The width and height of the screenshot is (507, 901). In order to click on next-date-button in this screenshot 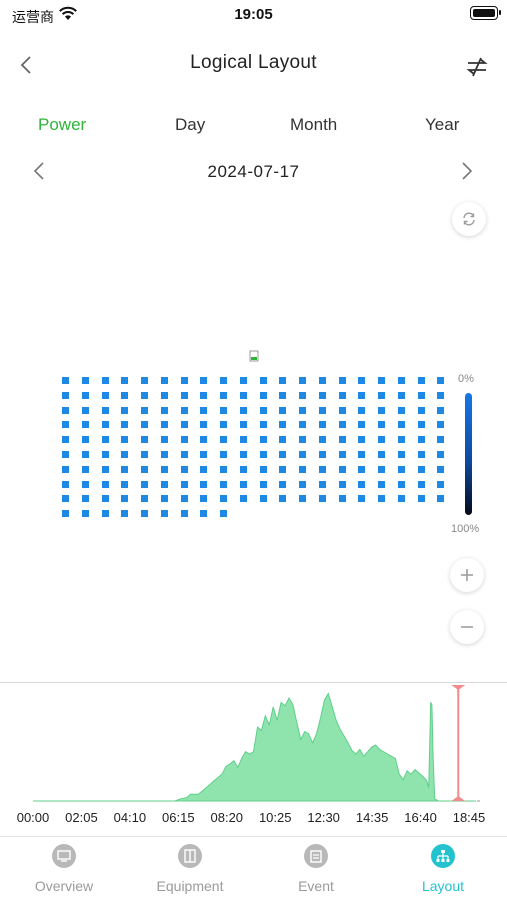, I will do `click(467, 171)`.